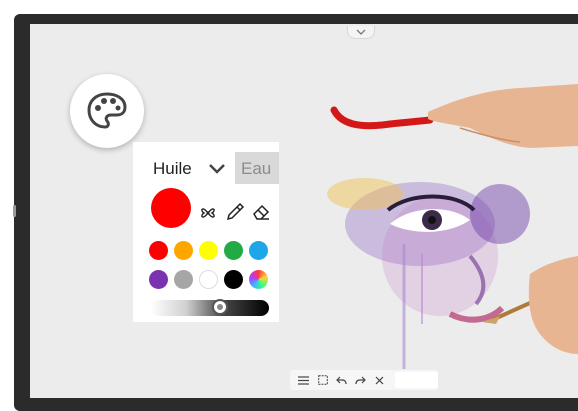  What do you see at coordinates (171, 208) in the screenshot?
I see `current-color-indicator` at bounding box center [171, 208].